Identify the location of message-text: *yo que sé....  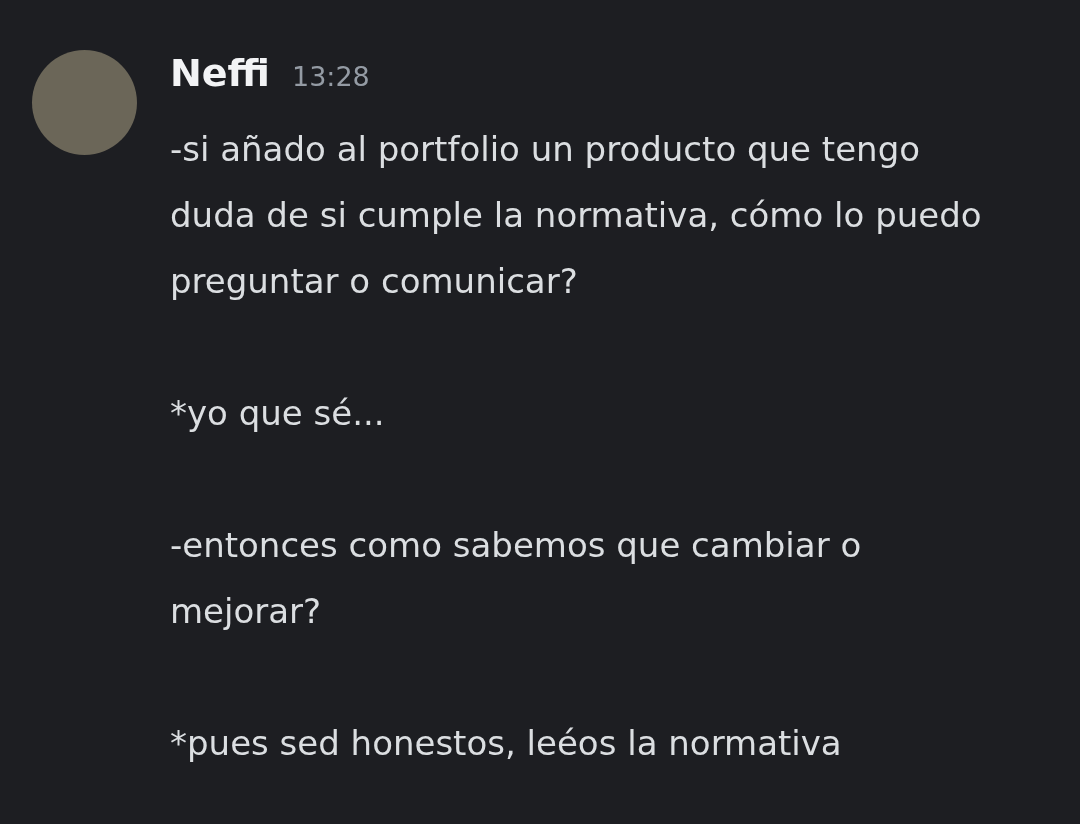
(278, 413).